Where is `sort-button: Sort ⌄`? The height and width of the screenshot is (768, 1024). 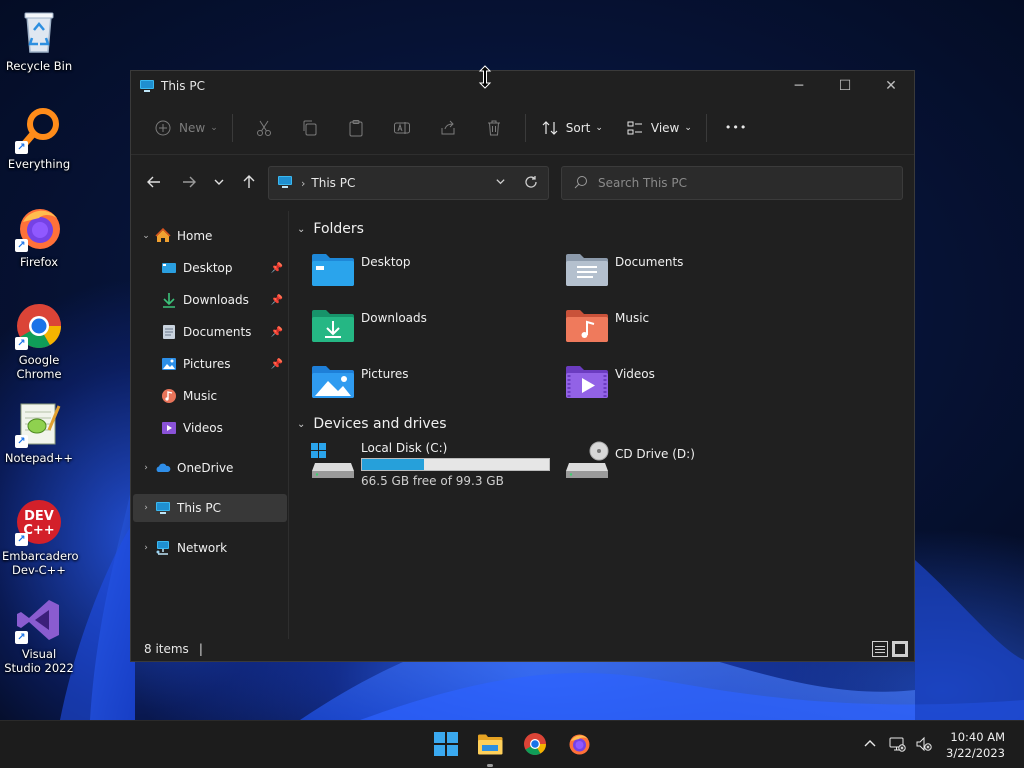
sort-button: Sort ⌄ is located at coordinates (571, 128).